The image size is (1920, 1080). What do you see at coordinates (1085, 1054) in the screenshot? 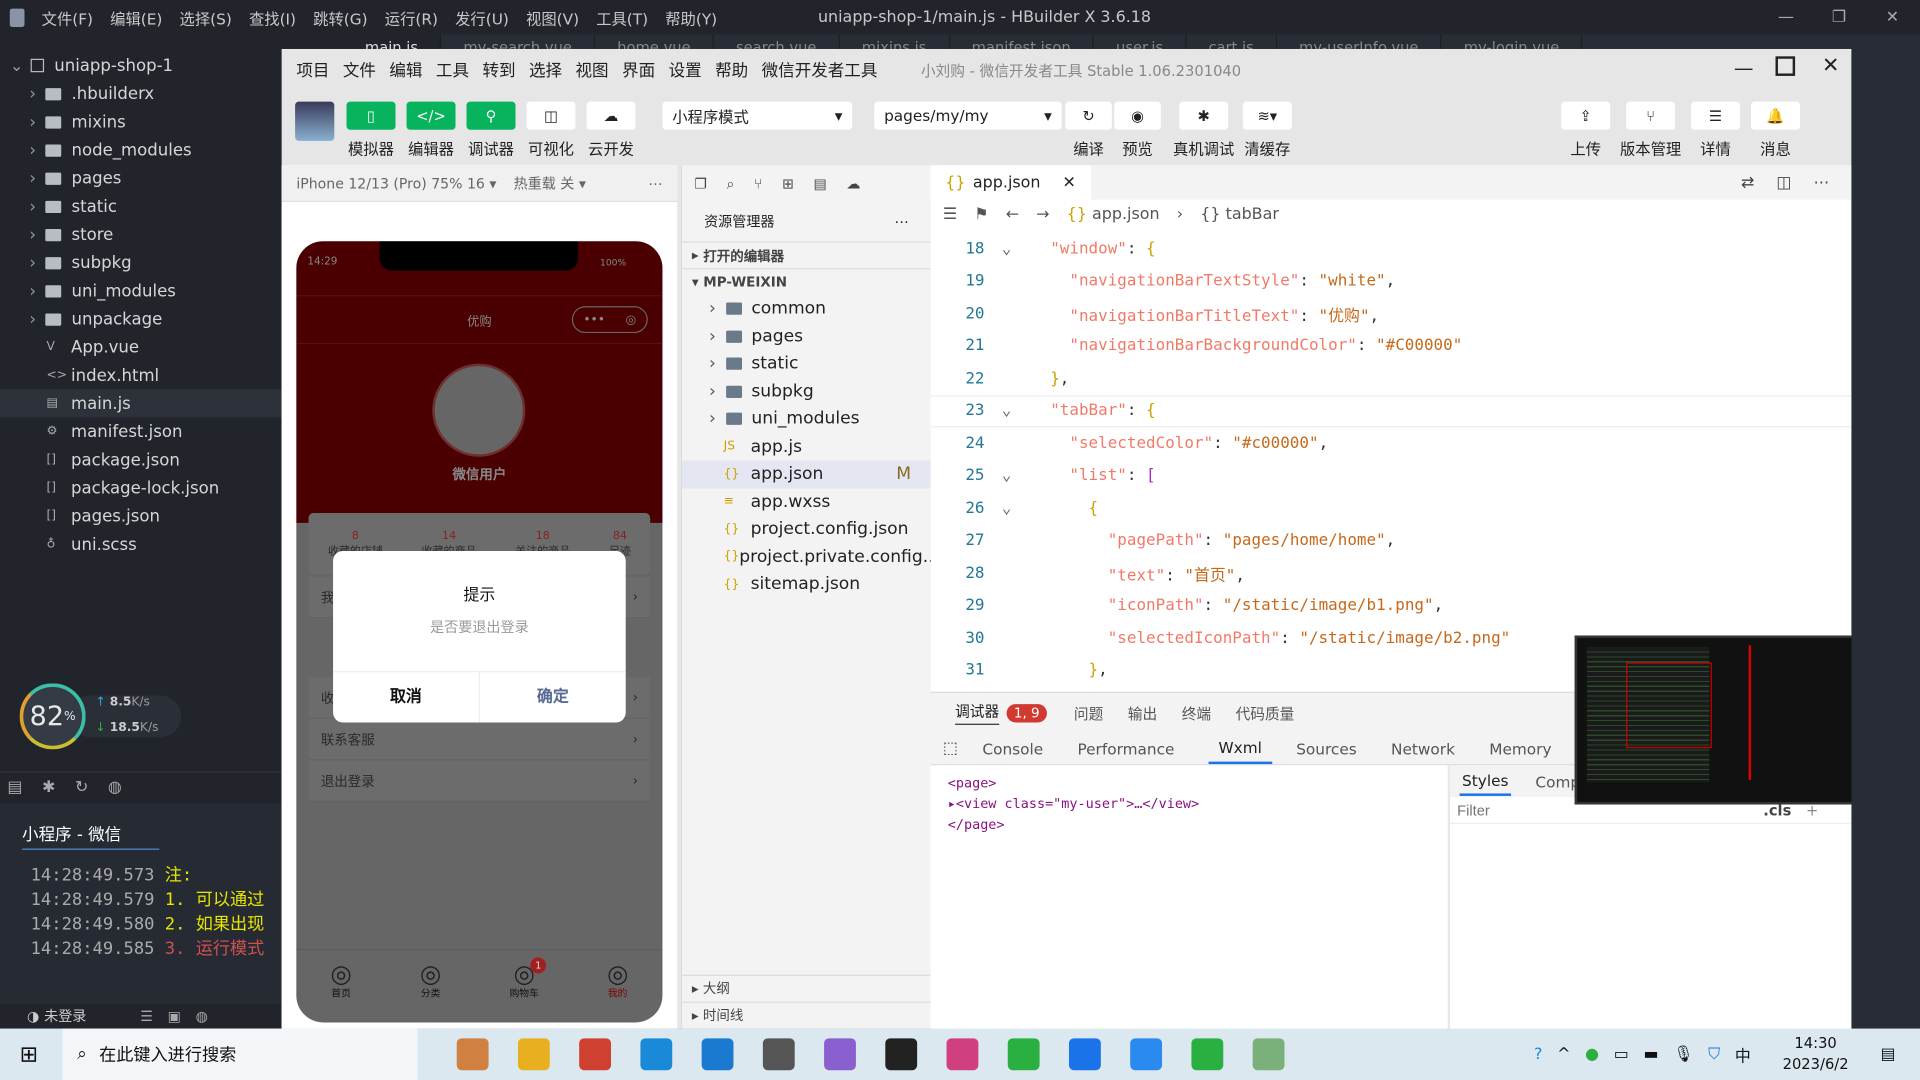
I see `feishu-icon` at bounding box center [1085, 1054].